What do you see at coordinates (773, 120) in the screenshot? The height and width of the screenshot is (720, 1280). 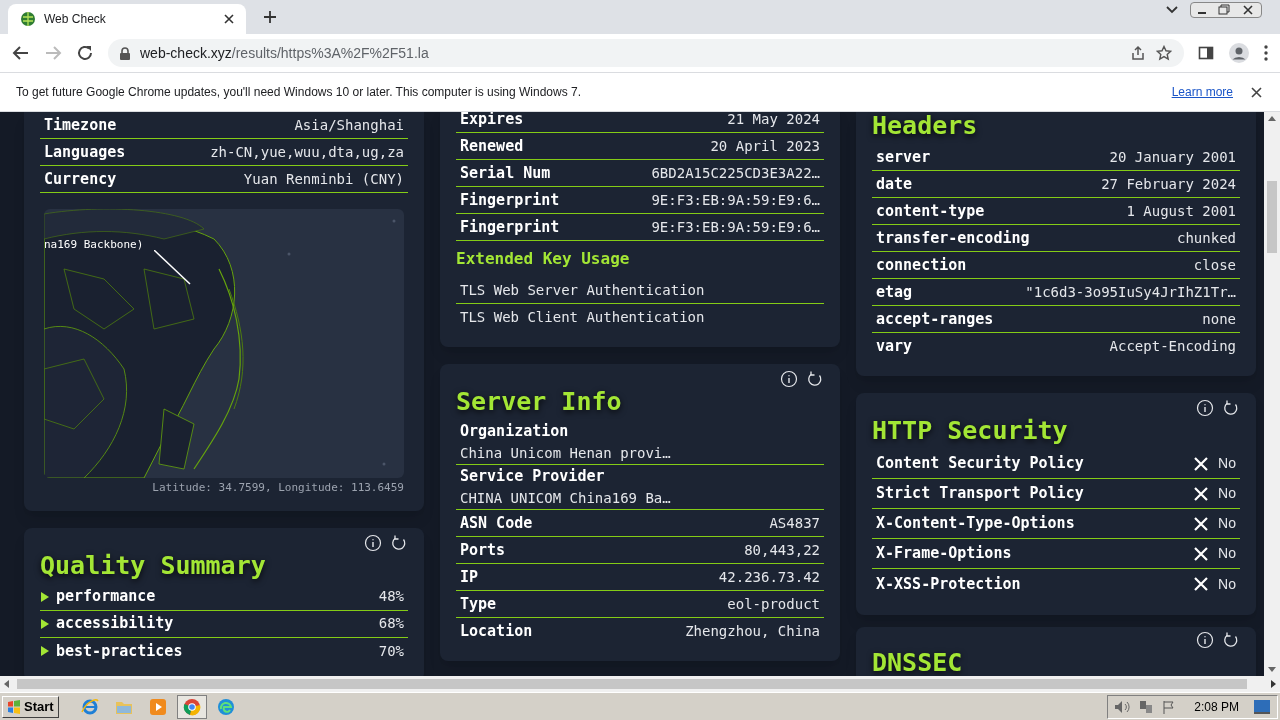 I see `row-value: 21 May 2024` at bounding box center [773, 120].